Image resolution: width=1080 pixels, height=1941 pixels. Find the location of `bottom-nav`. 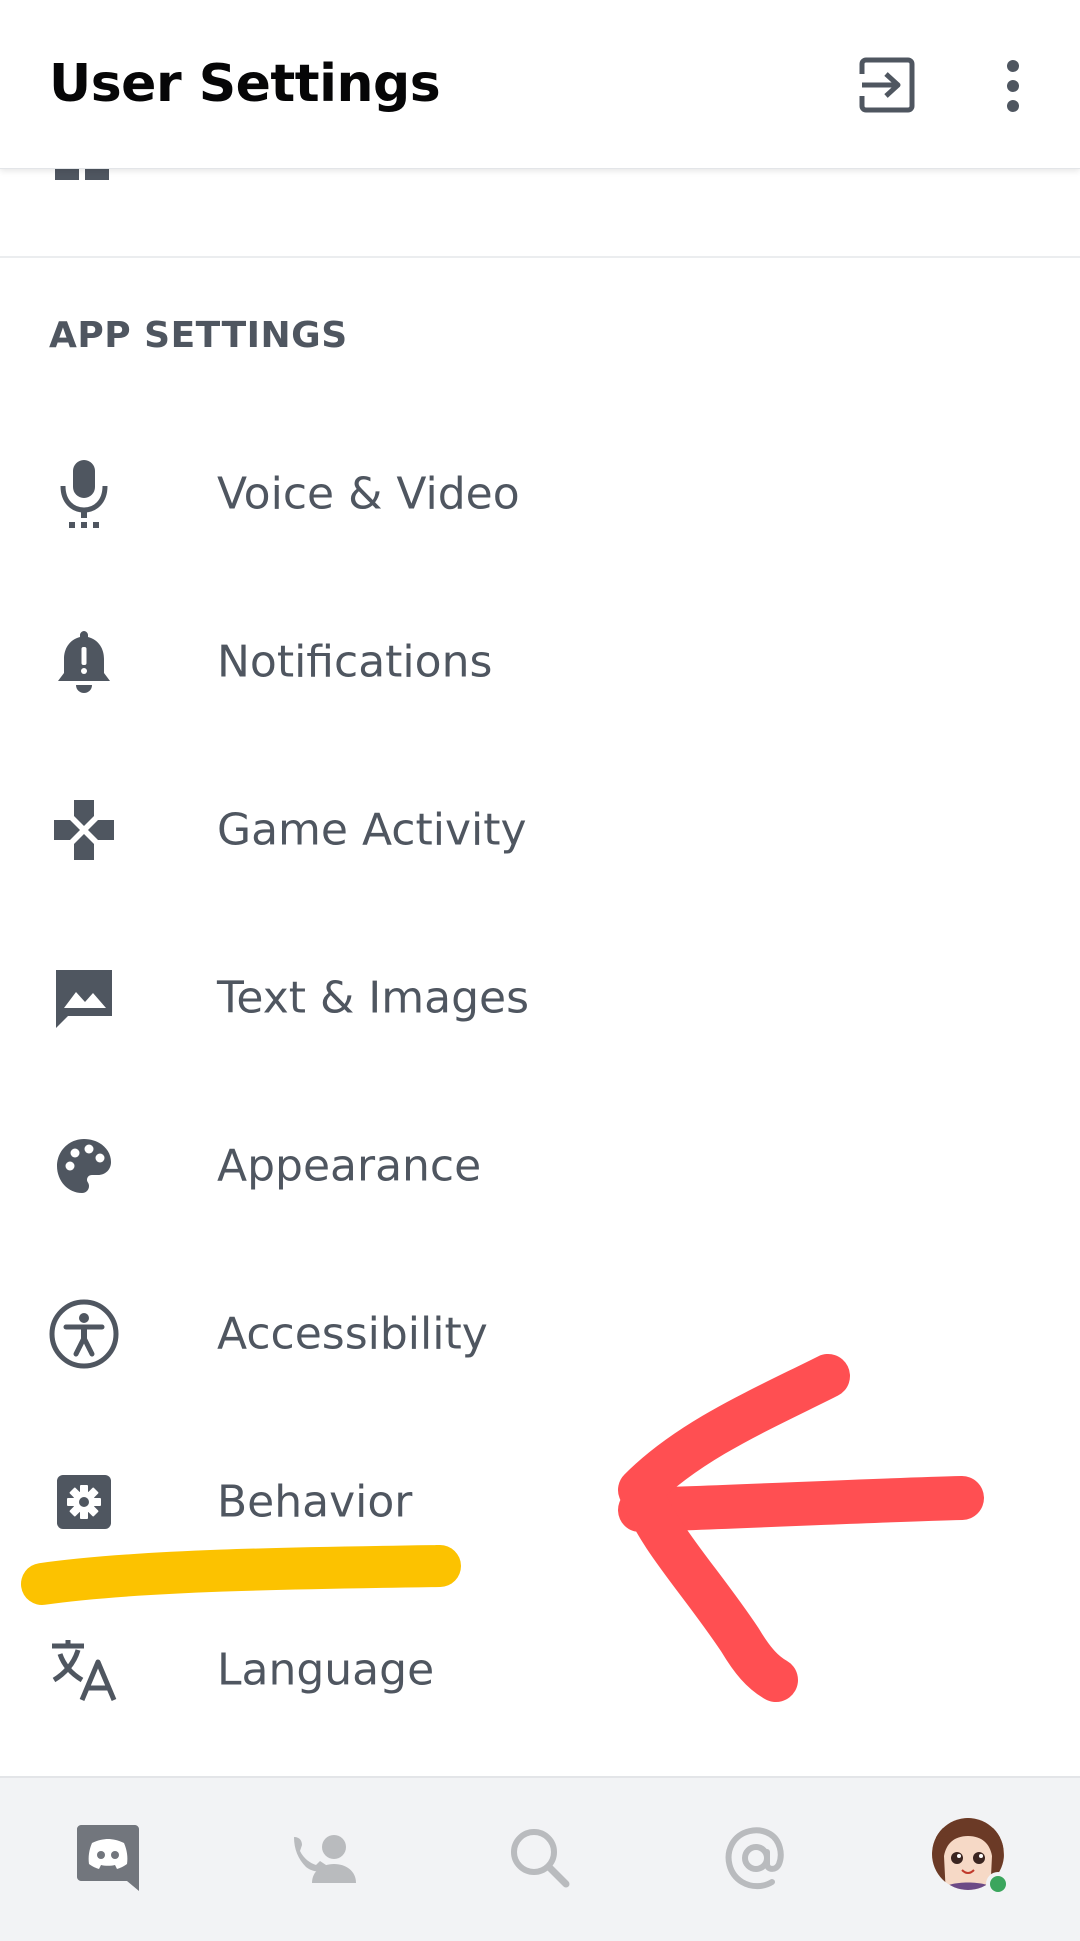

bottom-nav is located at coordinates (540, 1858).